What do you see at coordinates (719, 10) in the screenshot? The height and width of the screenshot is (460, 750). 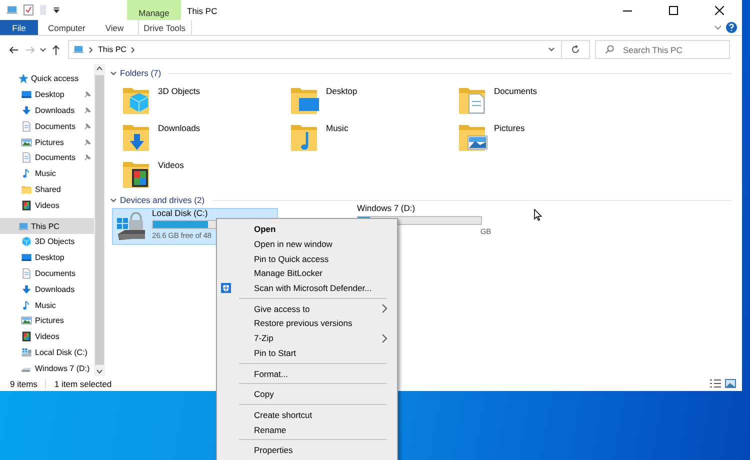 I see `close-icon` at bounding box center [719, 10].